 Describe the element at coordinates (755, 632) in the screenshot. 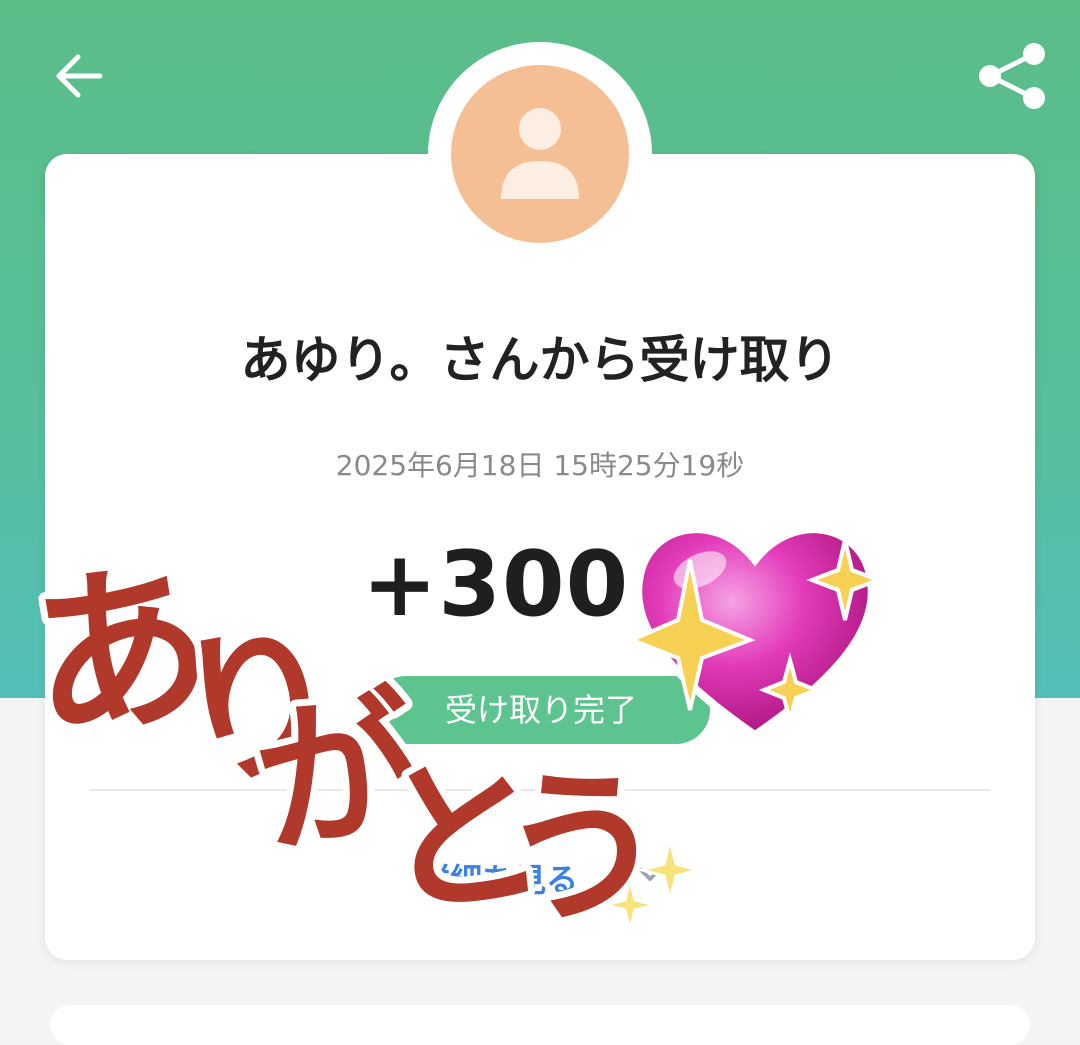

I see `sparkling-heart-icon` at that location.